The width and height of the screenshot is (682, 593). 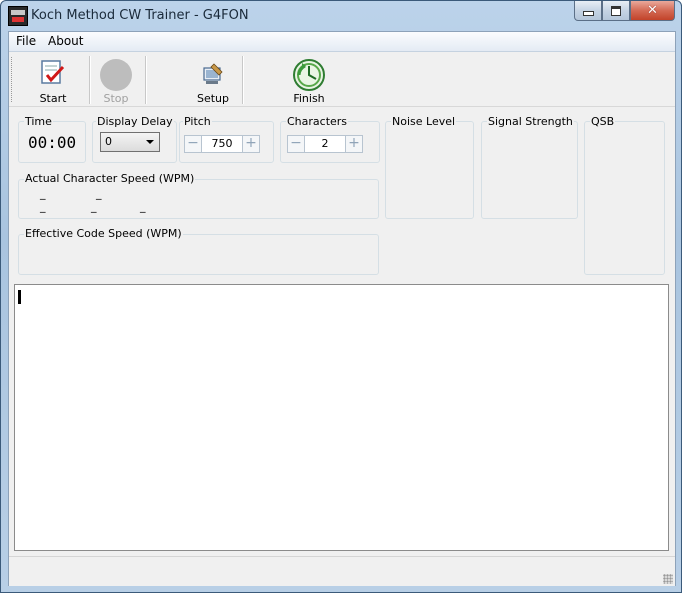 I want to click on window-title: Koch Method CW Trainer - G4FON, so click(x=140, y=15).